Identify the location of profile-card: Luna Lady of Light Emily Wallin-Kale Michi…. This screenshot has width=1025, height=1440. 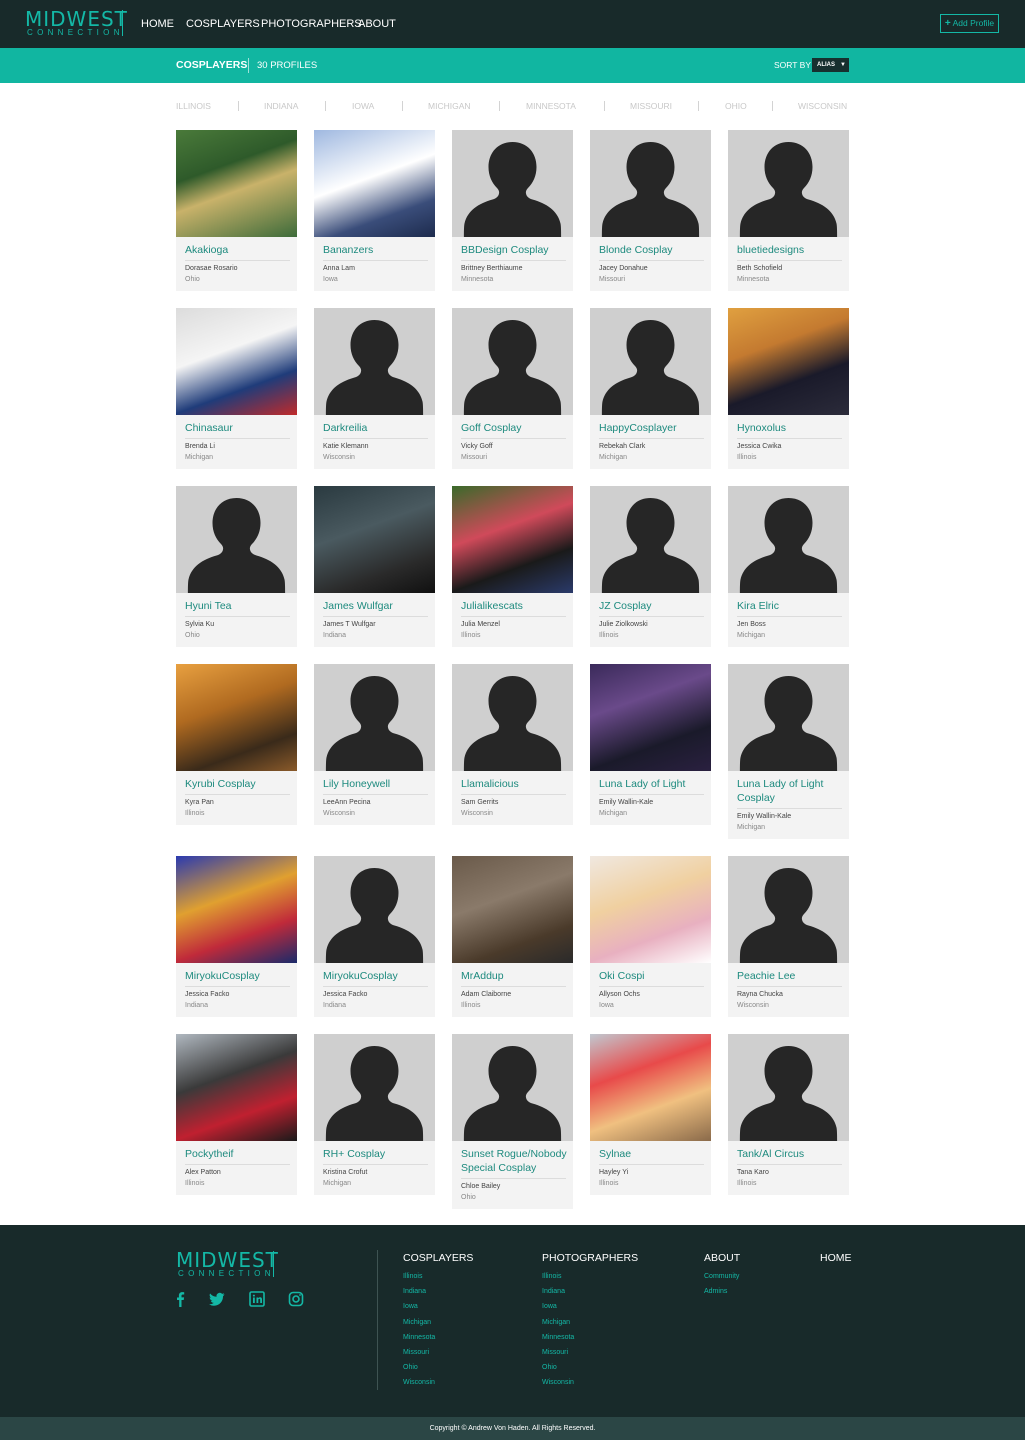
(650, 744).